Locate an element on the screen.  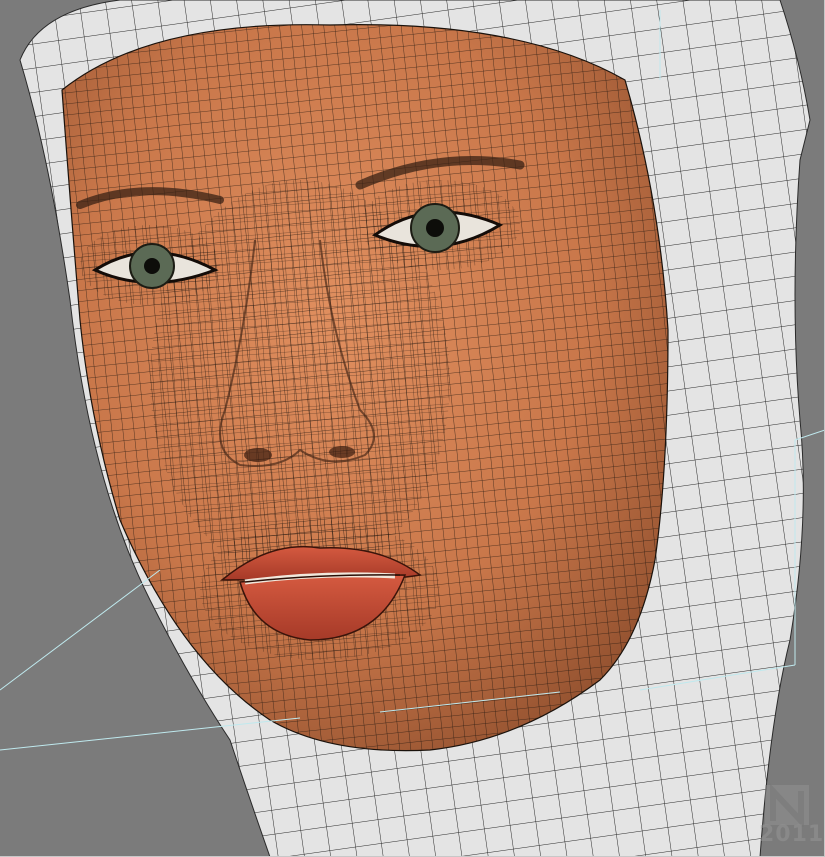
watermark: 2011 is located at coordinates (792, 815).